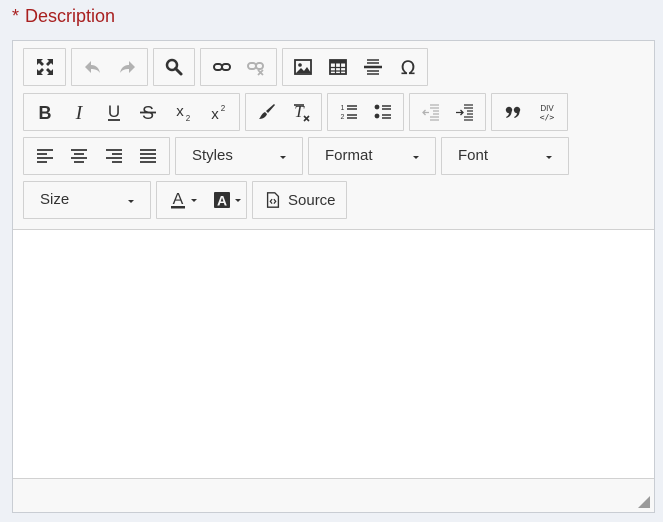  I want to click on group-source: Source, so click(299, 200).